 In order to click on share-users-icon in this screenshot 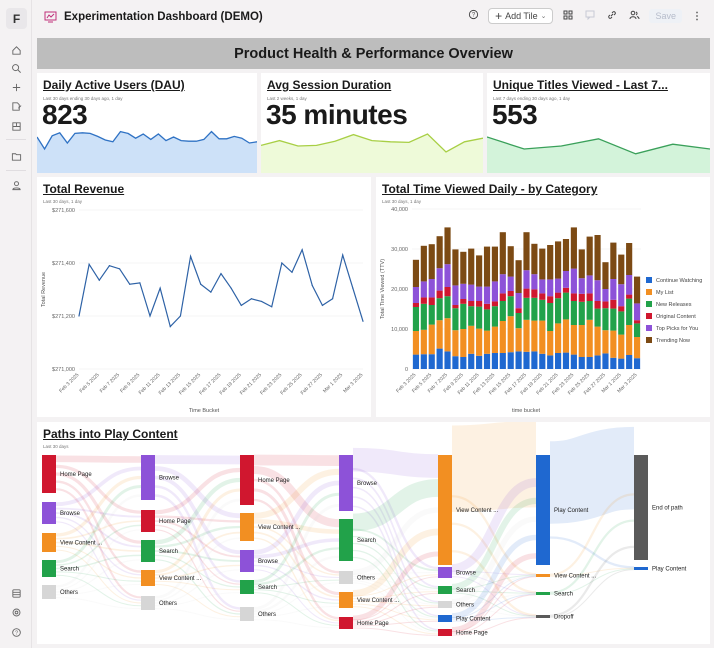, I will do `click(634, 16)`.